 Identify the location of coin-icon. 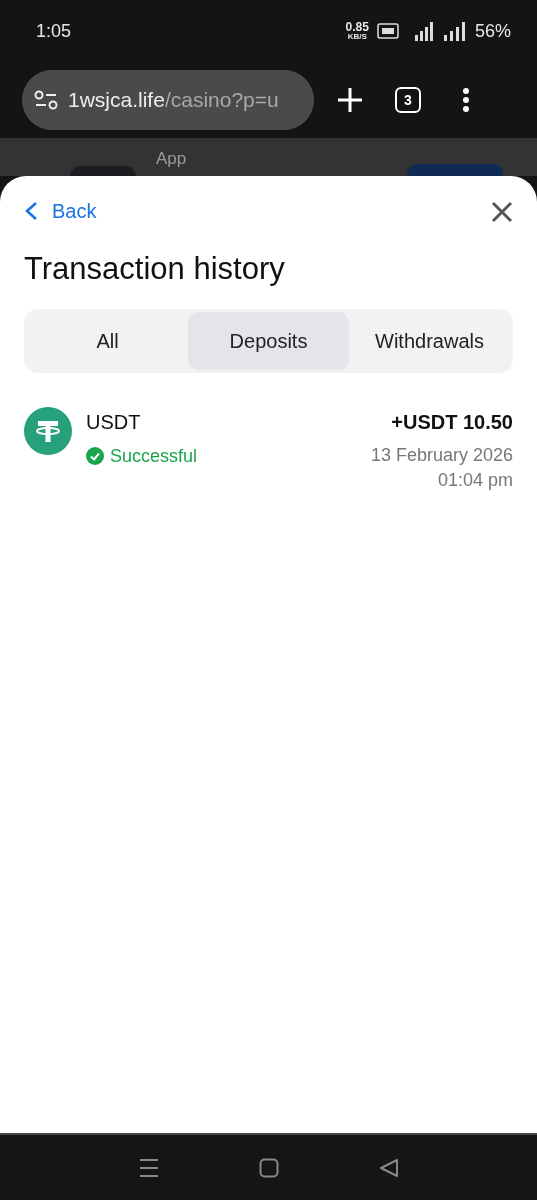
(48, 430).